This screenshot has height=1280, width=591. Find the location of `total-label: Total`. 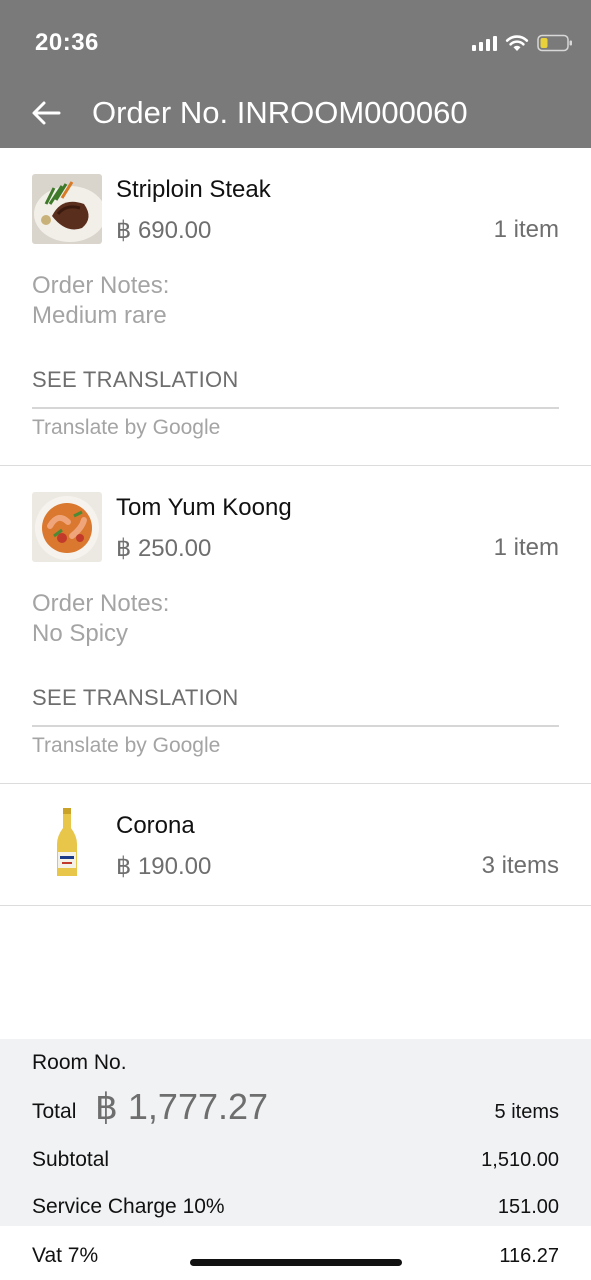

total-label: Total is located at coordinates (54, 1111).